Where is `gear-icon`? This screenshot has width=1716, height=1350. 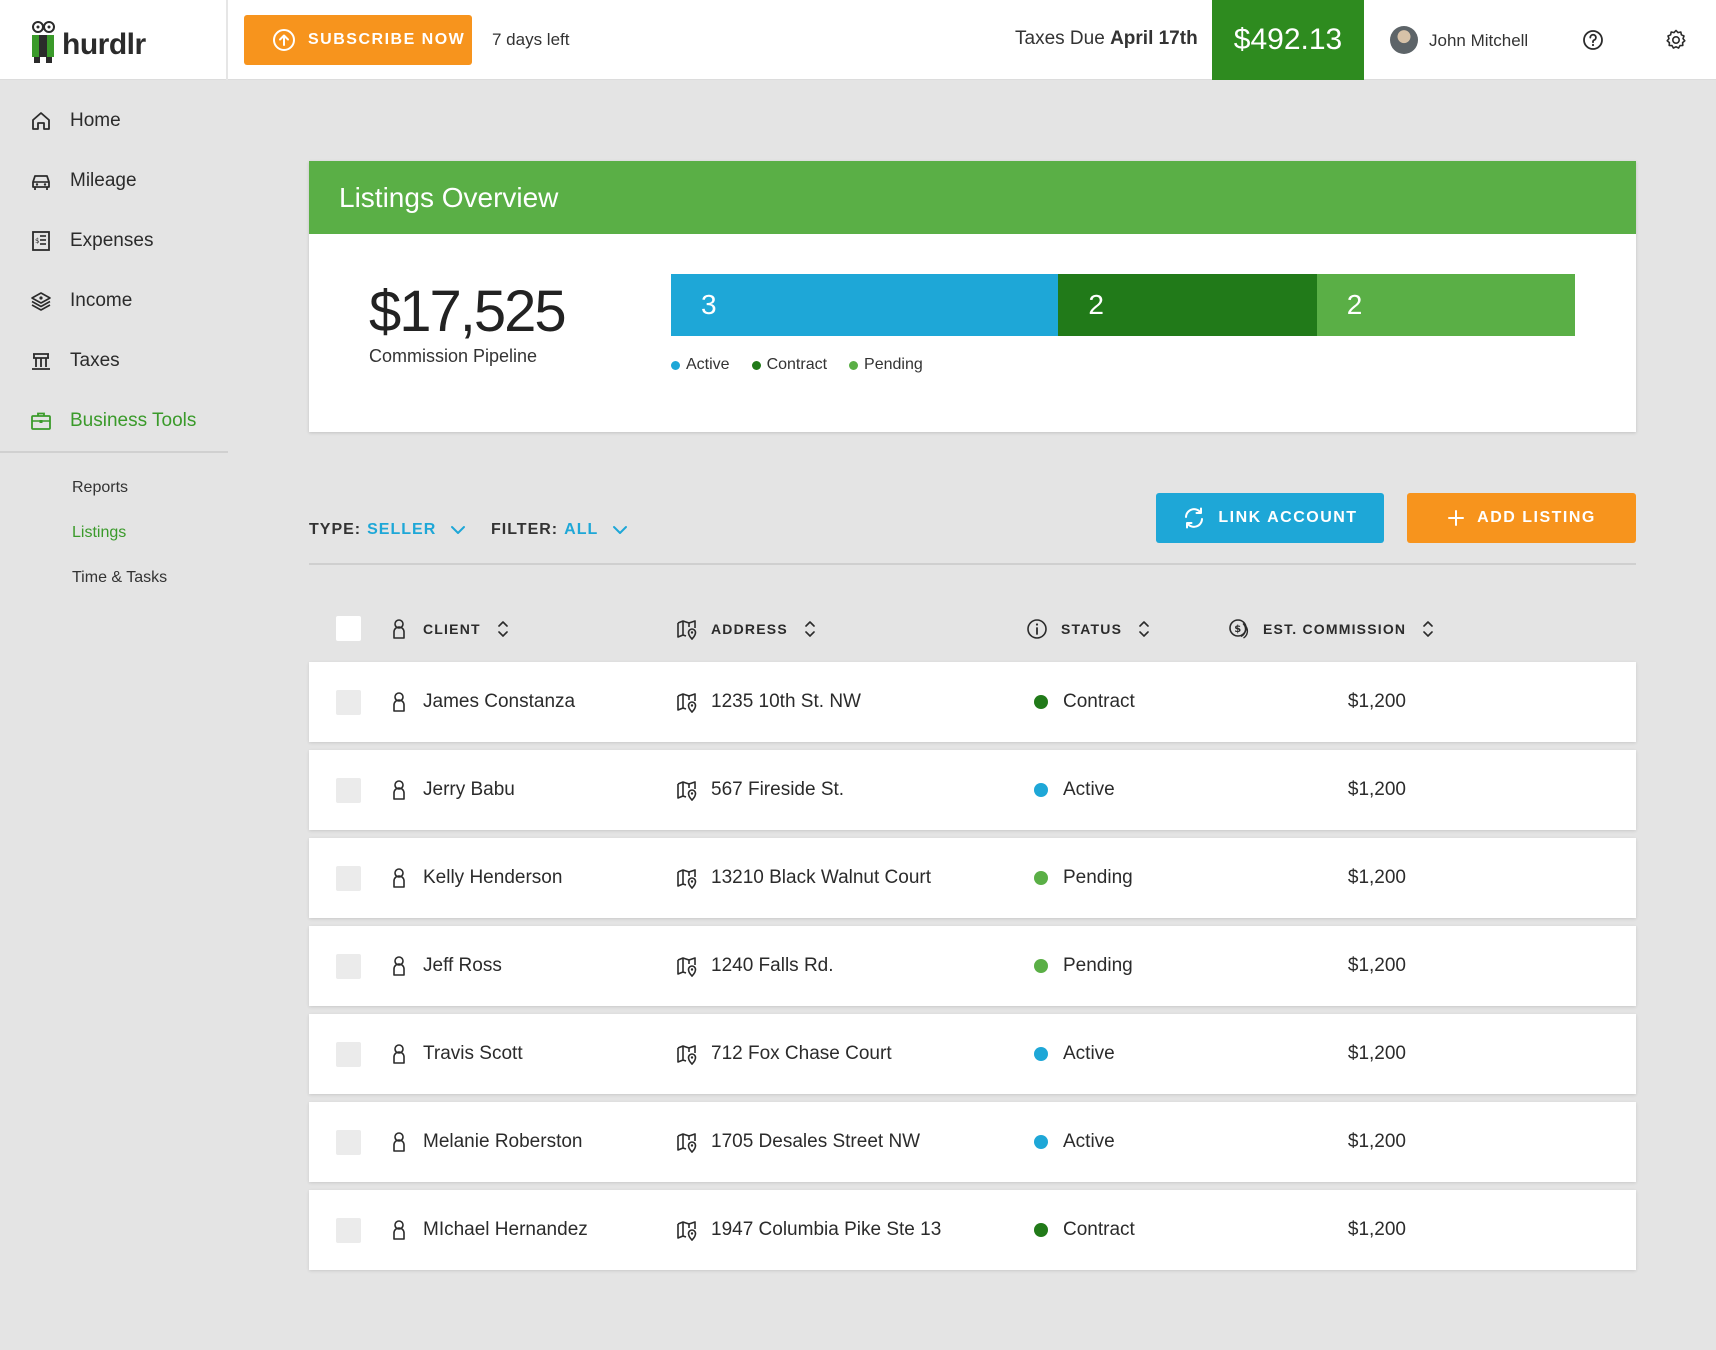
gear-icon is located at coordinates (1676, 40).